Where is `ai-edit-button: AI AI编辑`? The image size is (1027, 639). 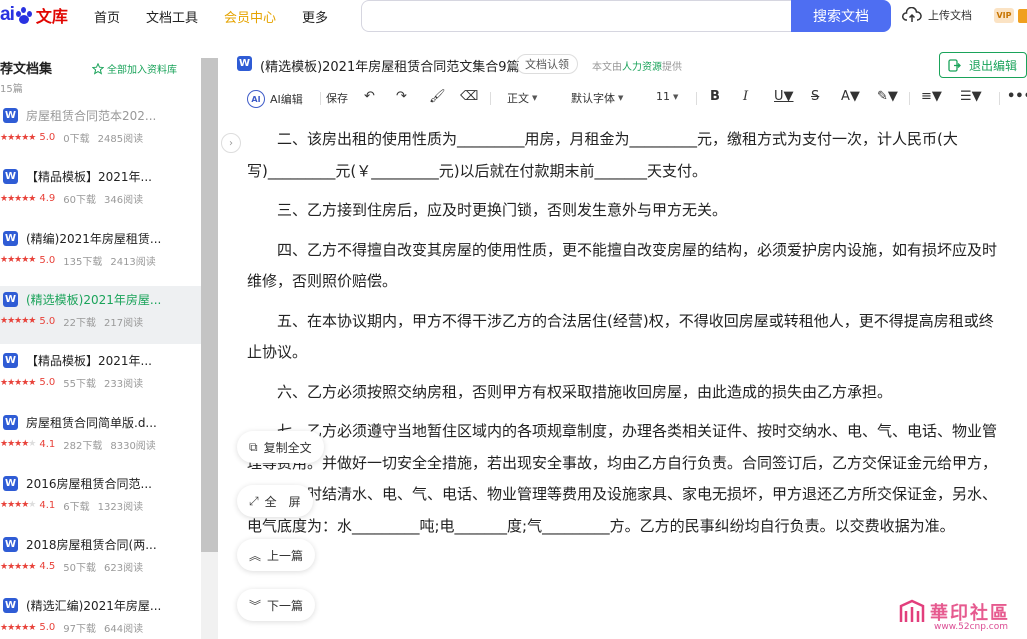
ai-edit-button: AI AI编辑 is located at coordinates (275, 99).